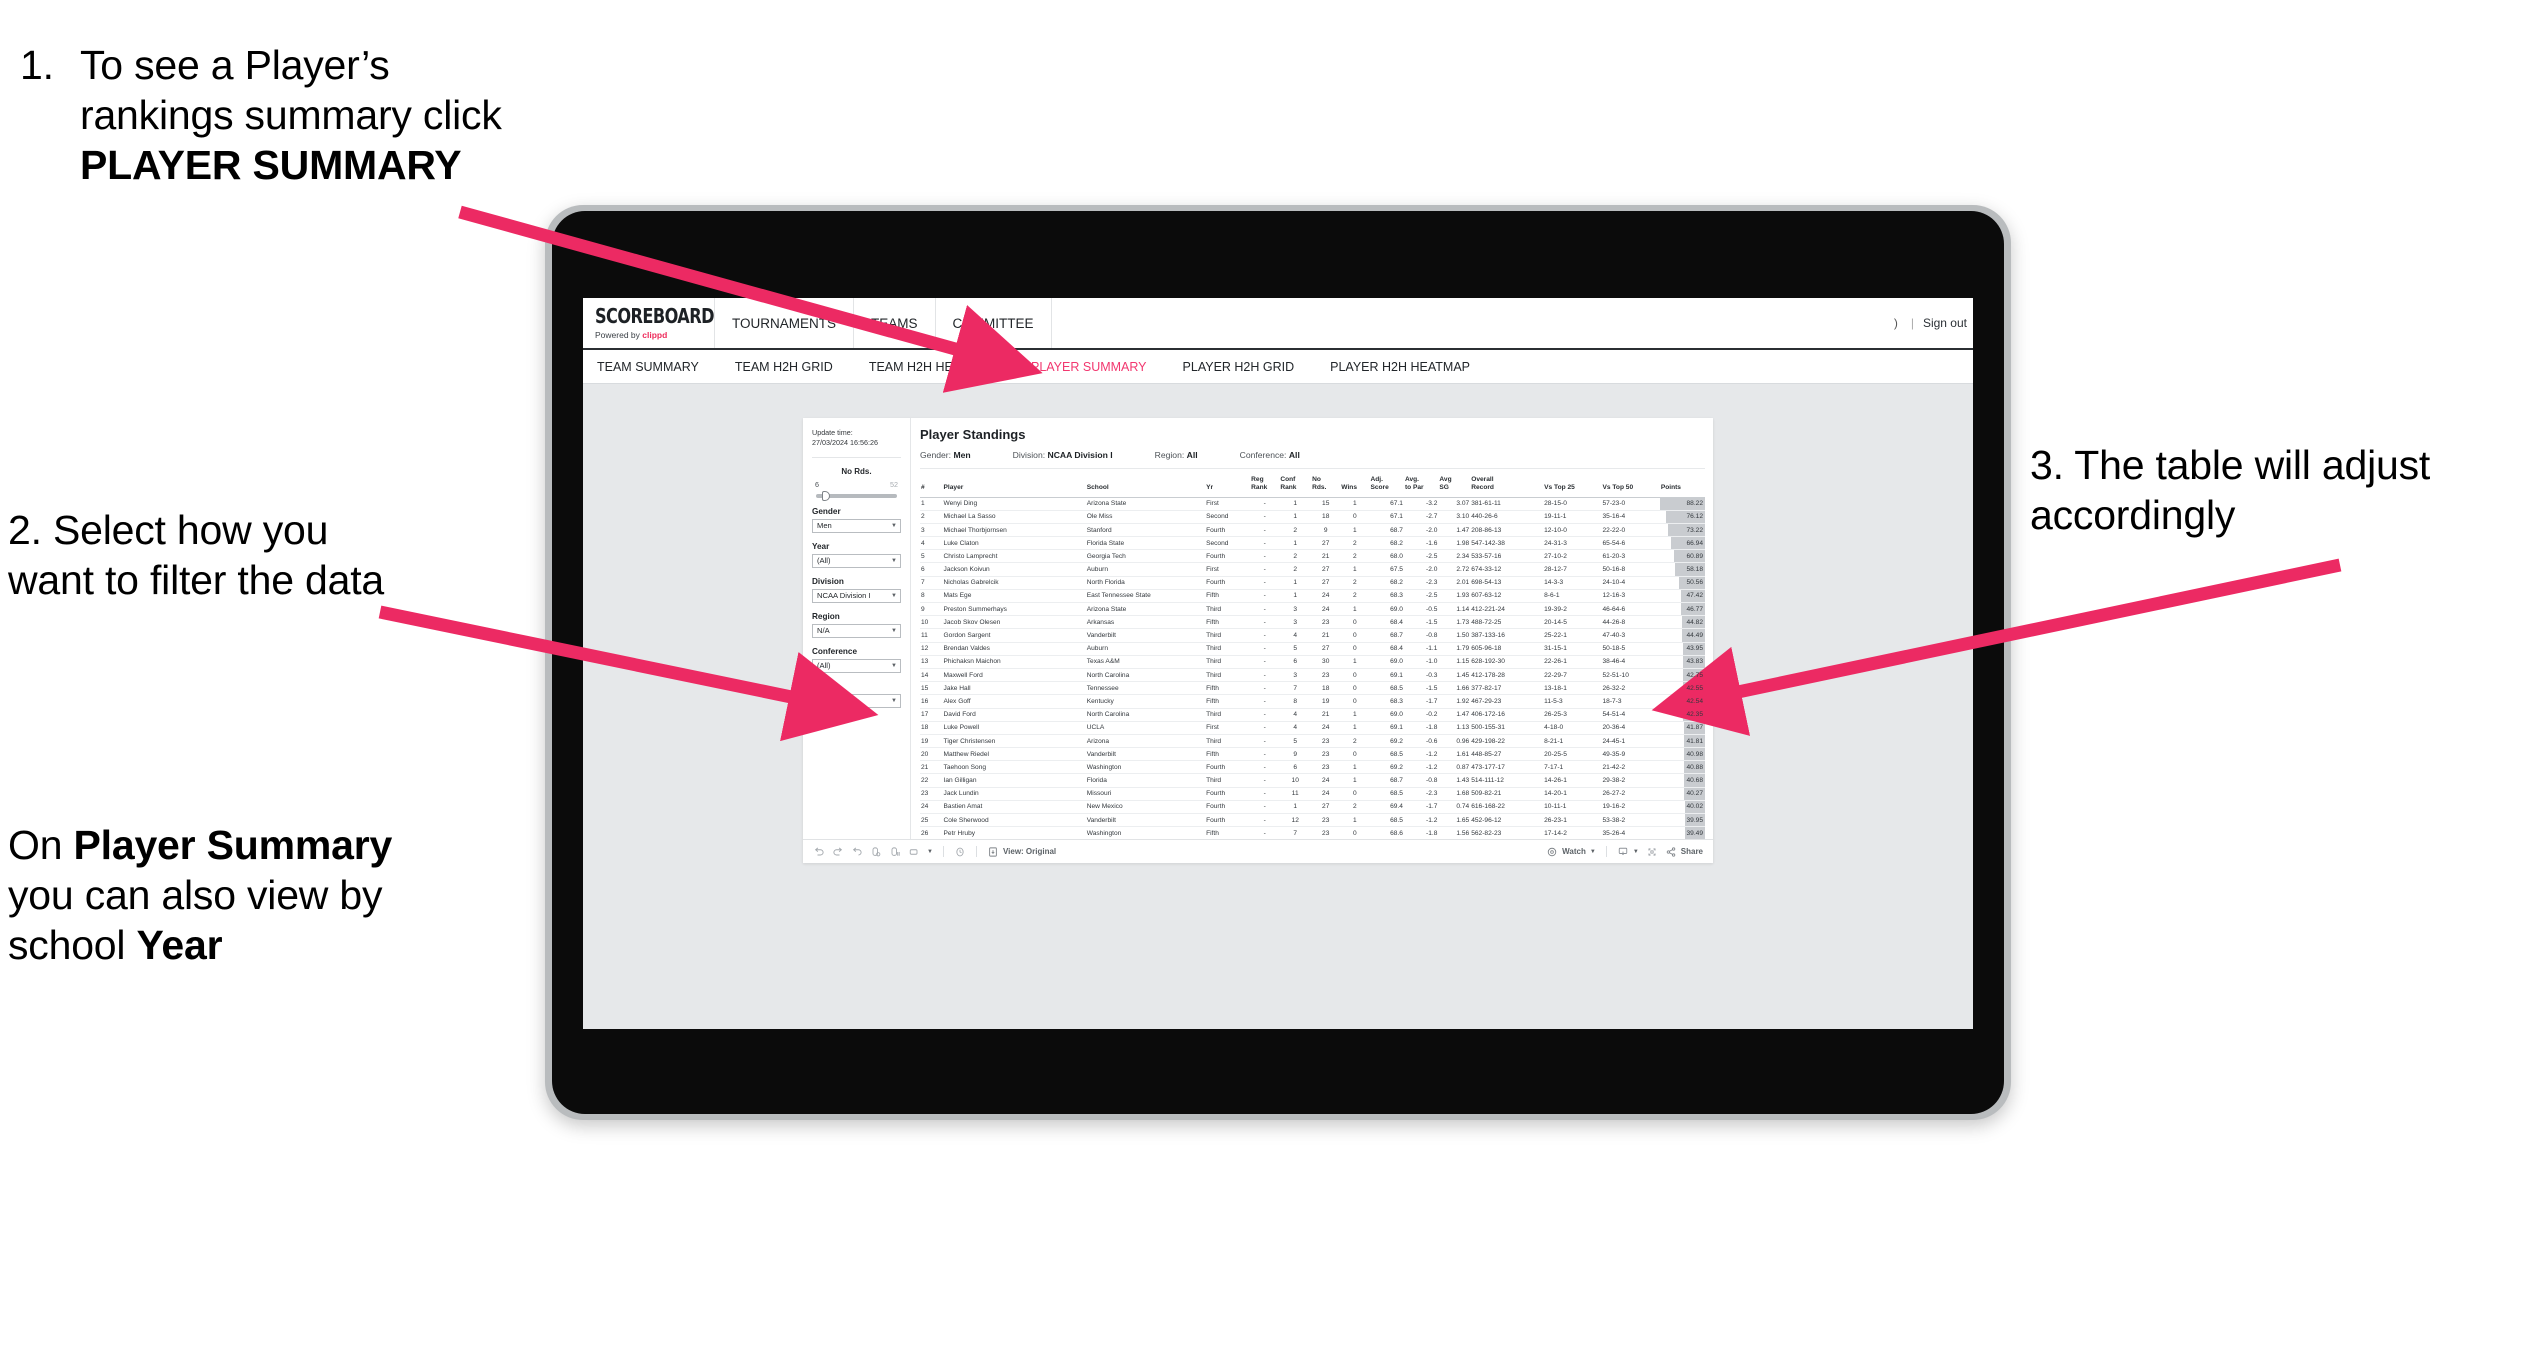 Image resolution: width=2526 pixels, height=1359 pixels. I want to click on points-value: 60.89, so click(1694, 556).